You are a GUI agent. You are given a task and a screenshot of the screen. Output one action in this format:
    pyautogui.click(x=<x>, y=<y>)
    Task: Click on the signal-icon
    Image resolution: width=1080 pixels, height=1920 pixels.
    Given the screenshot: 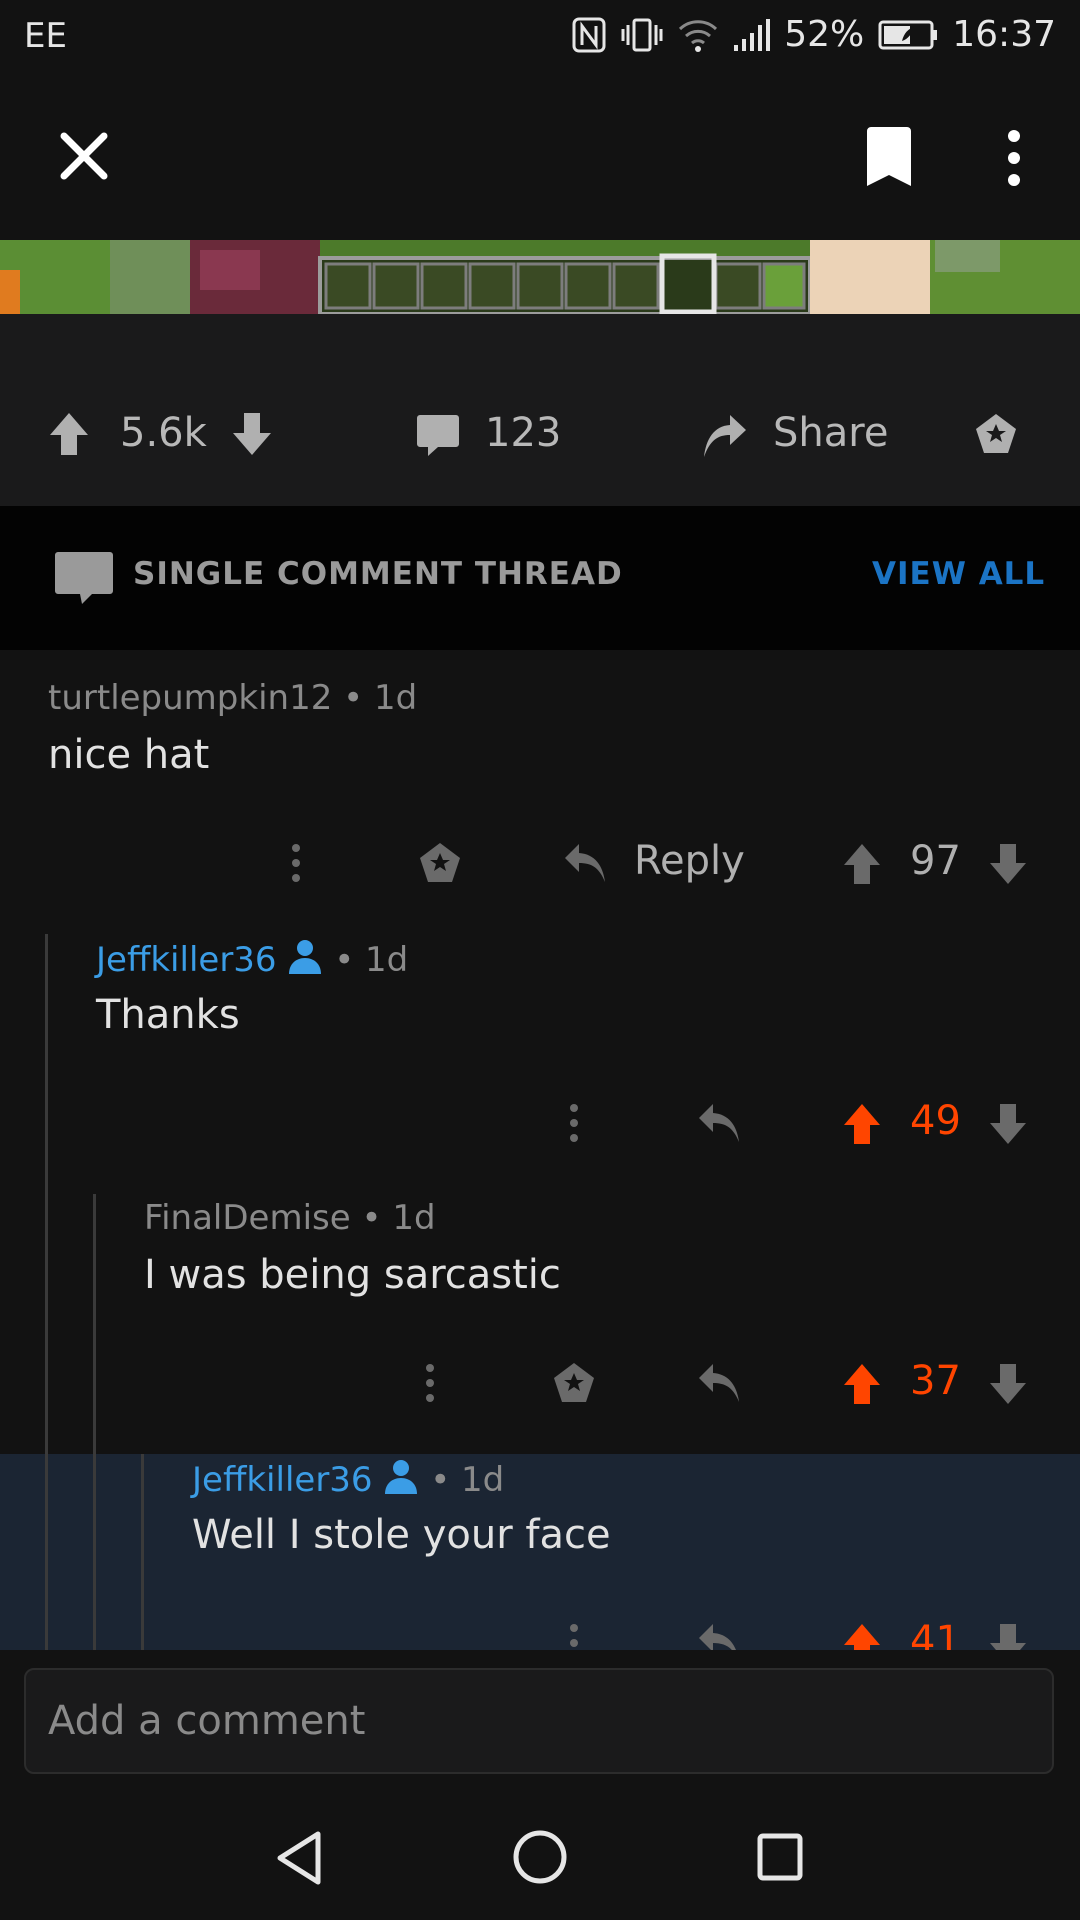 What is the action you would take?
    pyautogui.click(x=752, y=34)
    